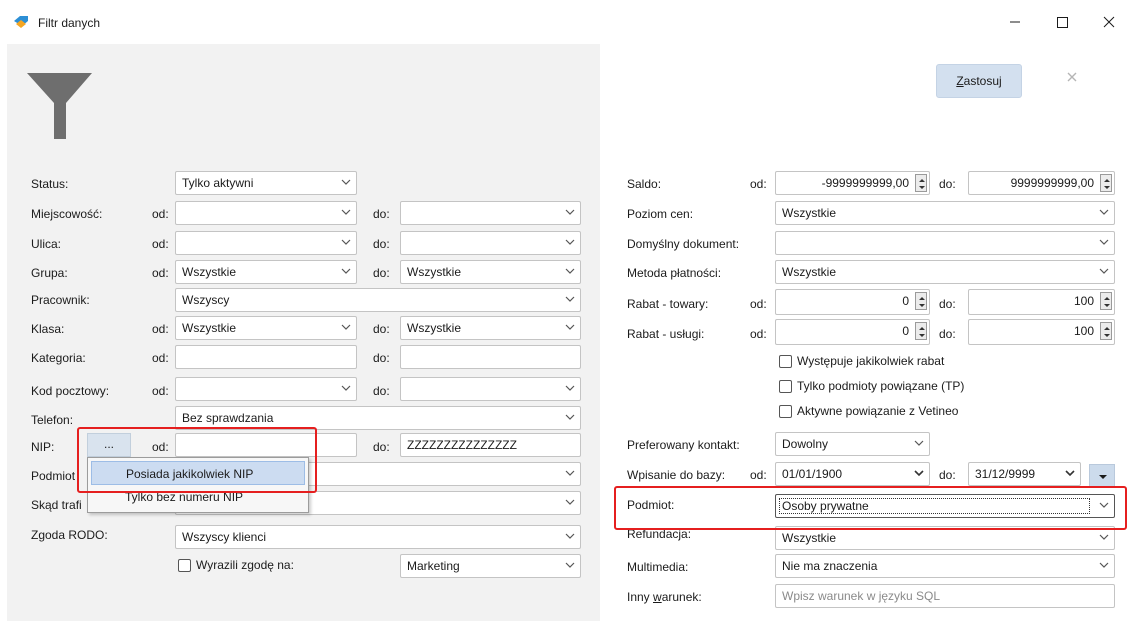 This screenshot has height=621, width=1132. Describe the element at coordinates (947, 475) in the screenshot. I see `wpisanie-to-label: do:` at that location.